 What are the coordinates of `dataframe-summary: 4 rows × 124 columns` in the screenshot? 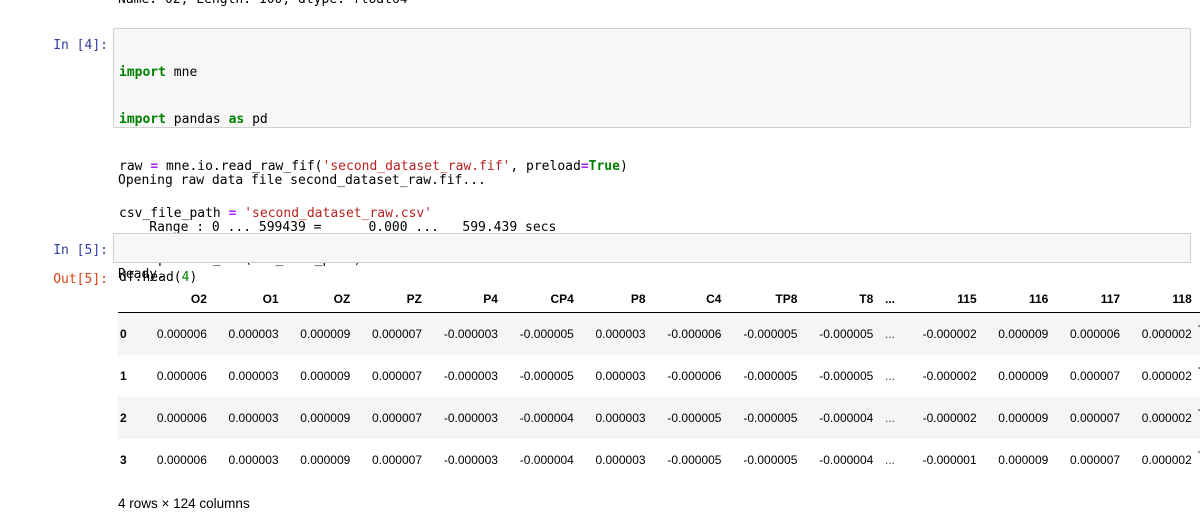 It's located at (184, 503).